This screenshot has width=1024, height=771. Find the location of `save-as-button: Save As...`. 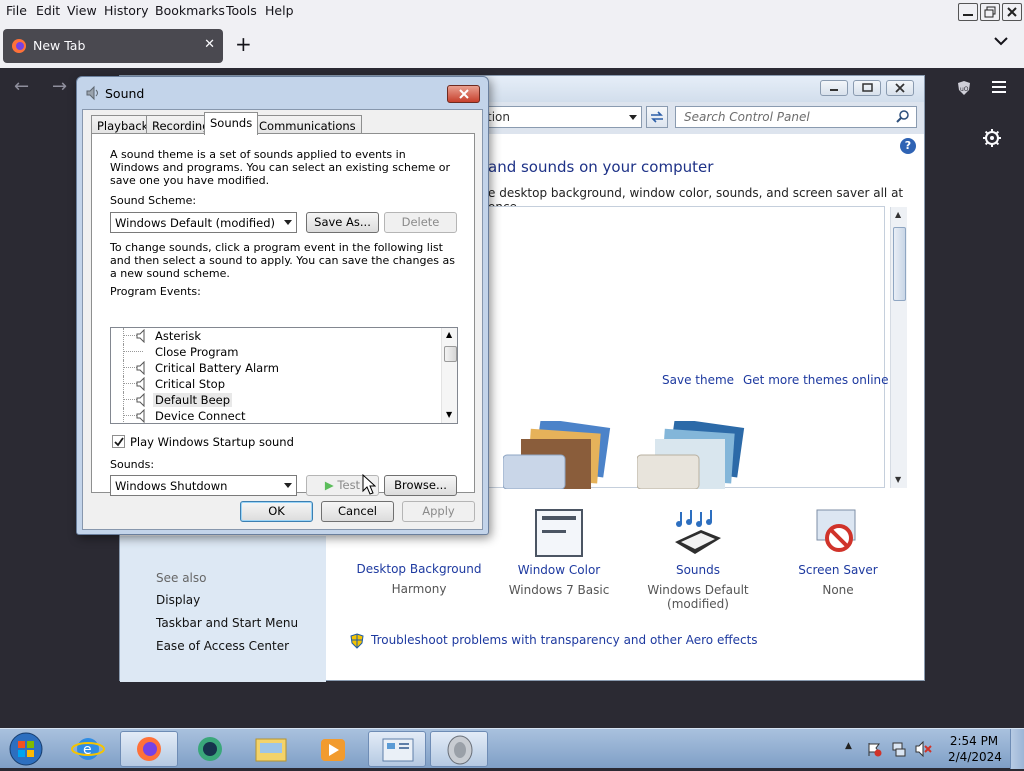

save-as-button: Save As... is located at coordinates (342, 222).